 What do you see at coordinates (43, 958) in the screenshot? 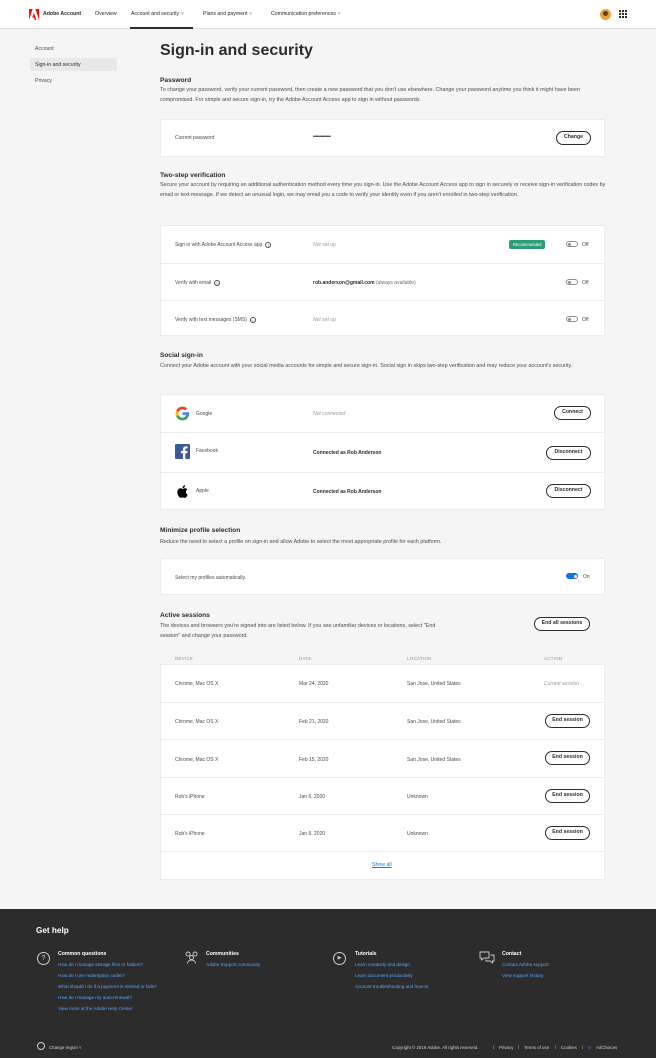
I see `question-icon: ?` at bounding box center [43, 958].